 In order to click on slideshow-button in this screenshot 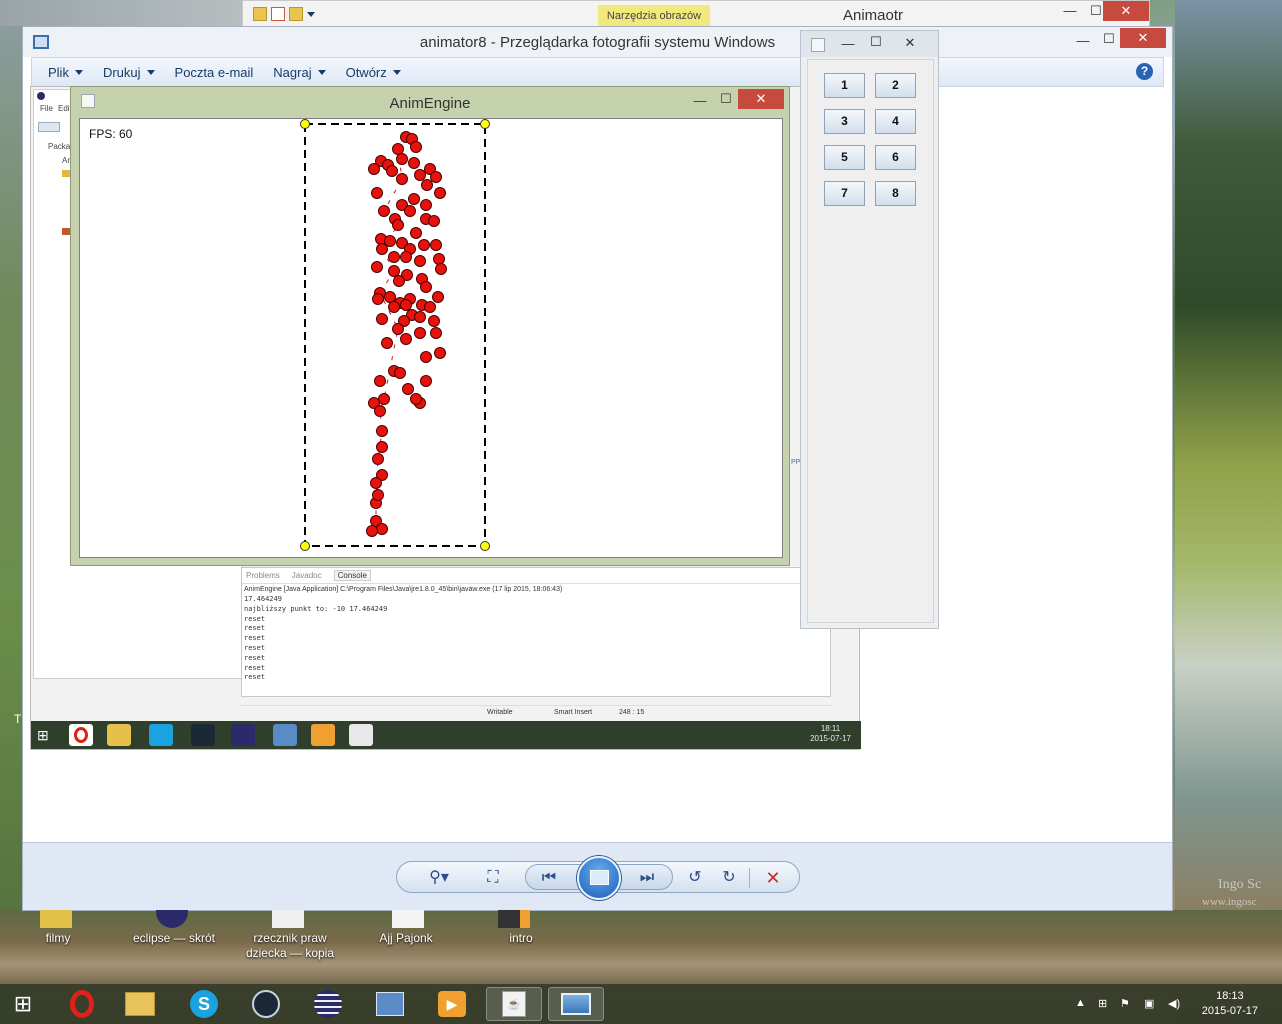, I will do `click(599, 878)`.